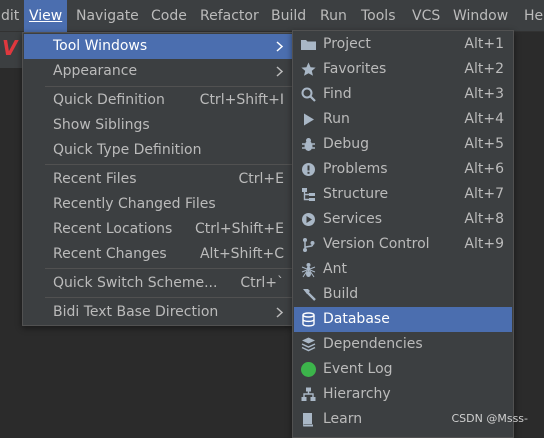  I want to click on tool-window-event-log: Event Log, so click(403, 369).